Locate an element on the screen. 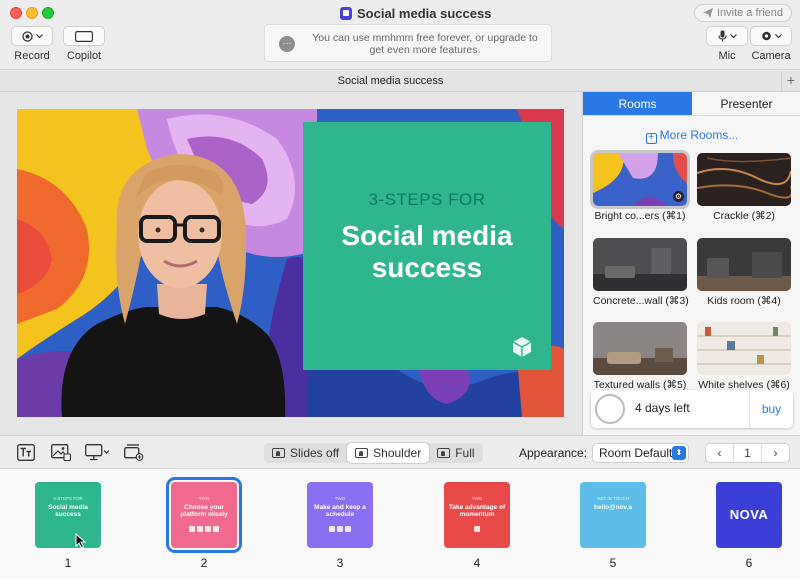  slide-thumb-6: NOVA is located at coordinates (749, 515).